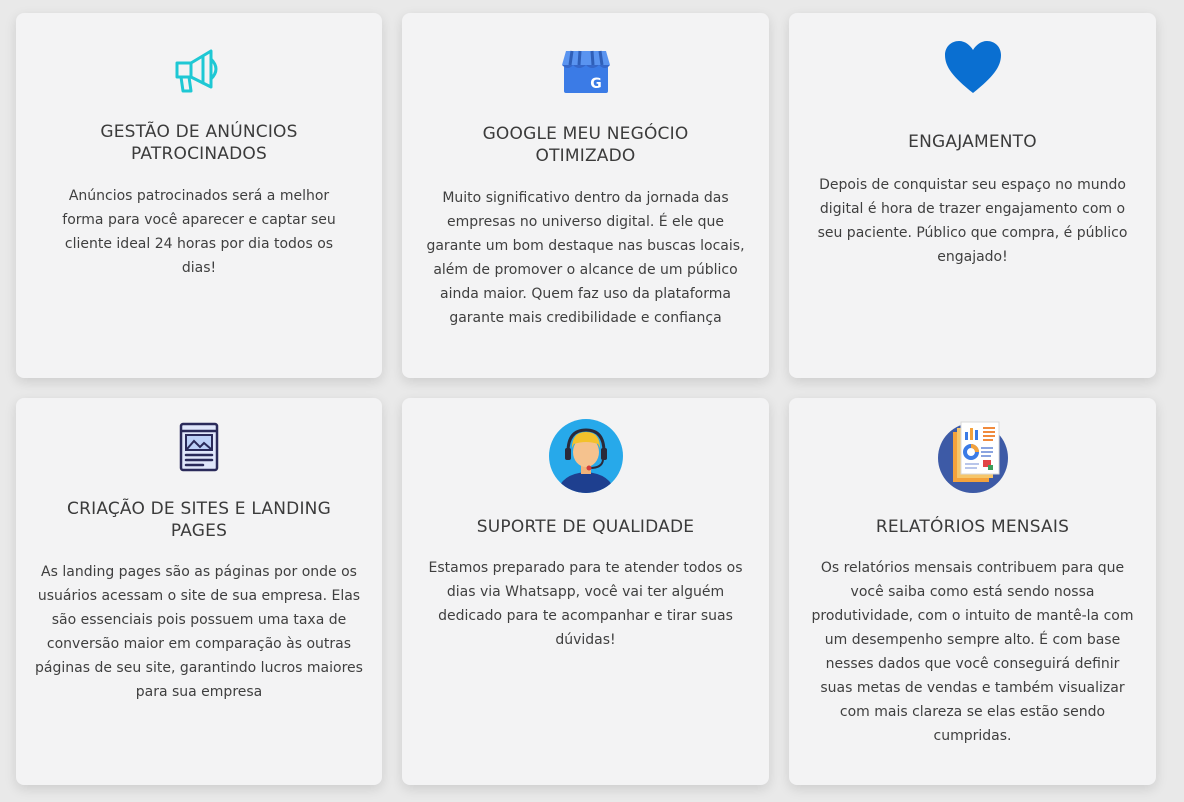  What do you see at coordinates (972, 527) in the screenshot?
I see `card-title: RELATÓRIOS MENSAIS` at bounding box center [972, 527].